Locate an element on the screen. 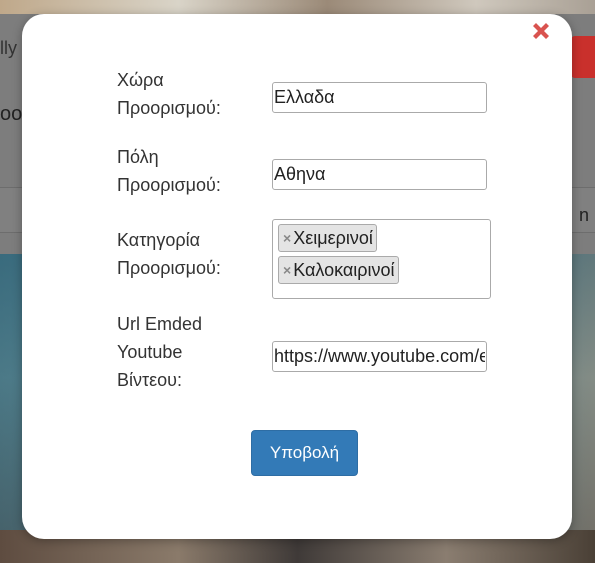 This screenshot has width=595, height=563. background-text: lly is located at coordinates (8, 48).